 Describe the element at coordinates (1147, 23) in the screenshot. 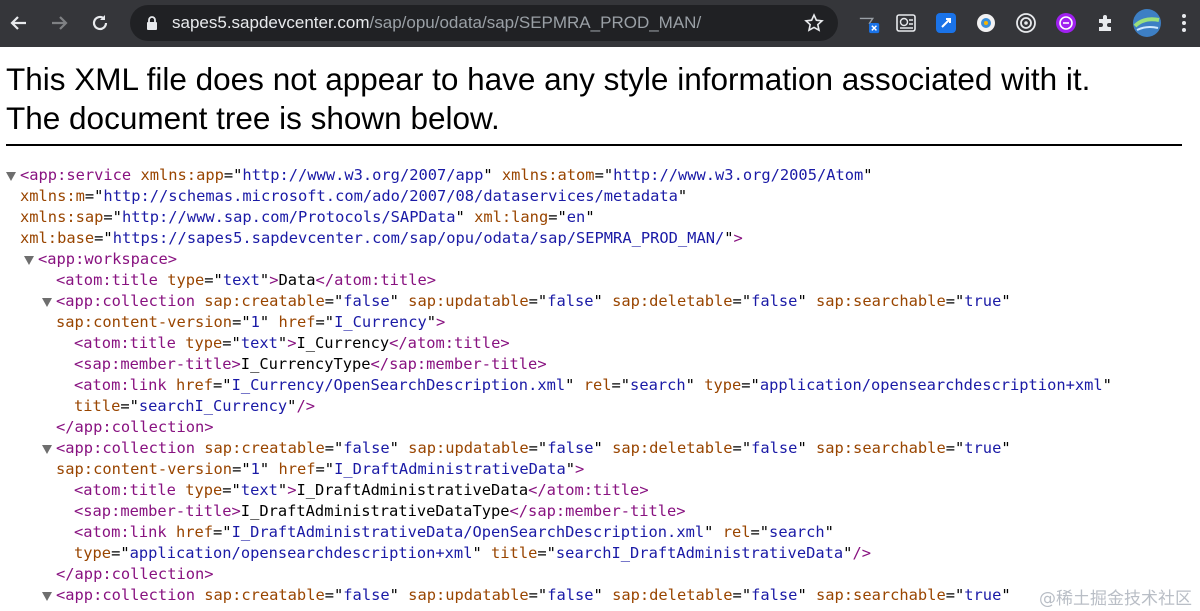

I see `profile-avatar` at that location.